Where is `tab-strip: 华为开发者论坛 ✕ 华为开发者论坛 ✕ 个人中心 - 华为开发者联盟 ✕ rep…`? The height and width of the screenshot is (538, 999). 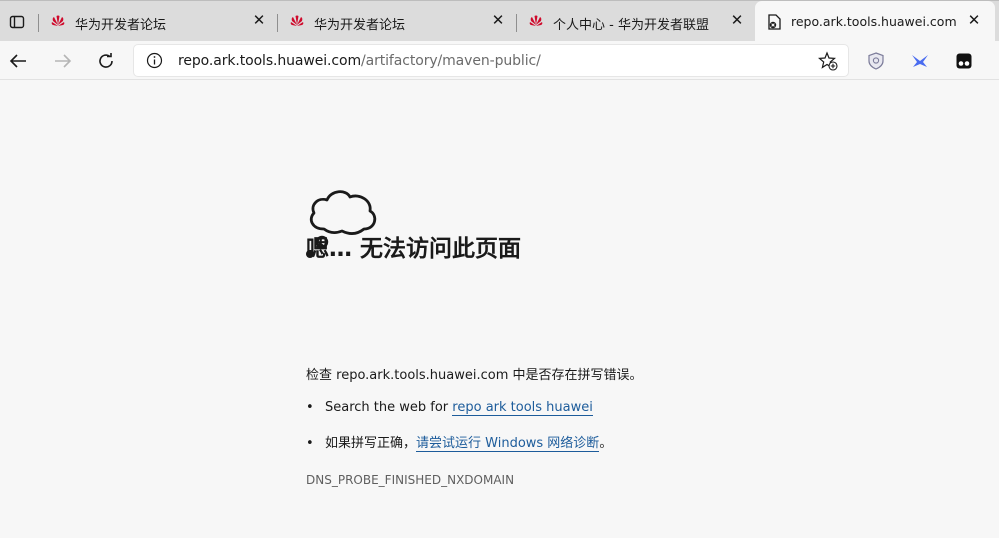
tab-strip: 华为开发者论坛 ✕ 华为开发者论坛 ✕ 个人中心 - 华为开发者联盟 ✕ rep… is located at coordinates (499, 21).